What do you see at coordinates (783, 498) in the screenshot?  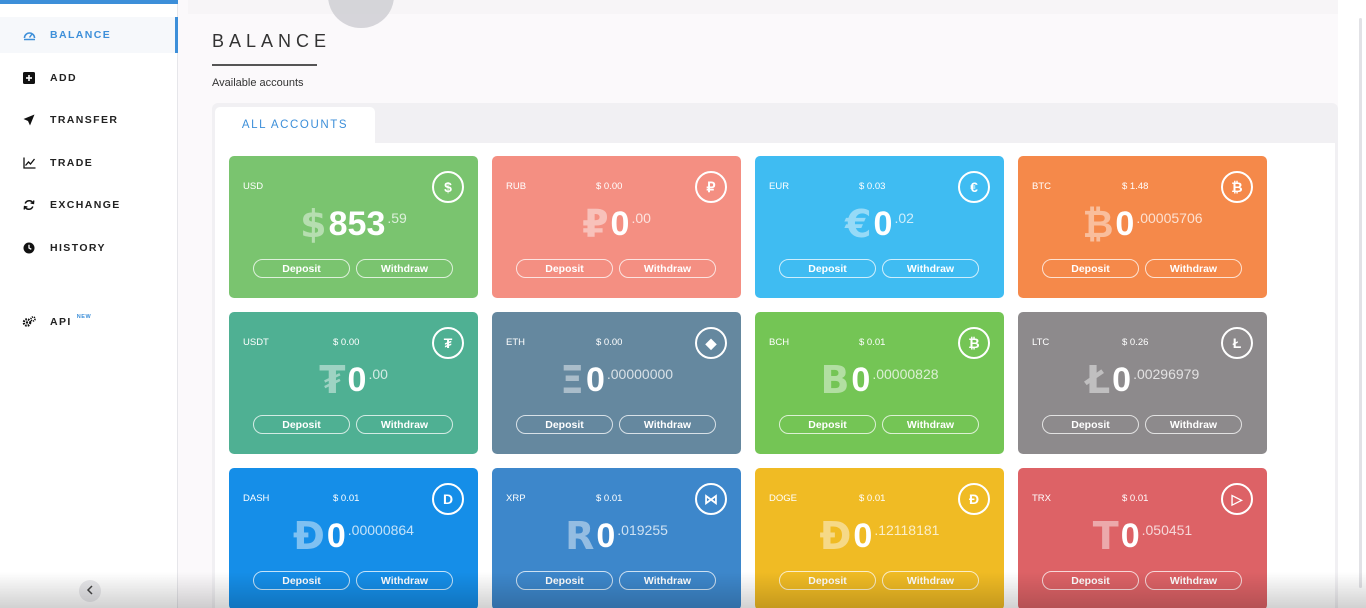 I see `currency-code: DOGE` at bounding box center [783, 498].